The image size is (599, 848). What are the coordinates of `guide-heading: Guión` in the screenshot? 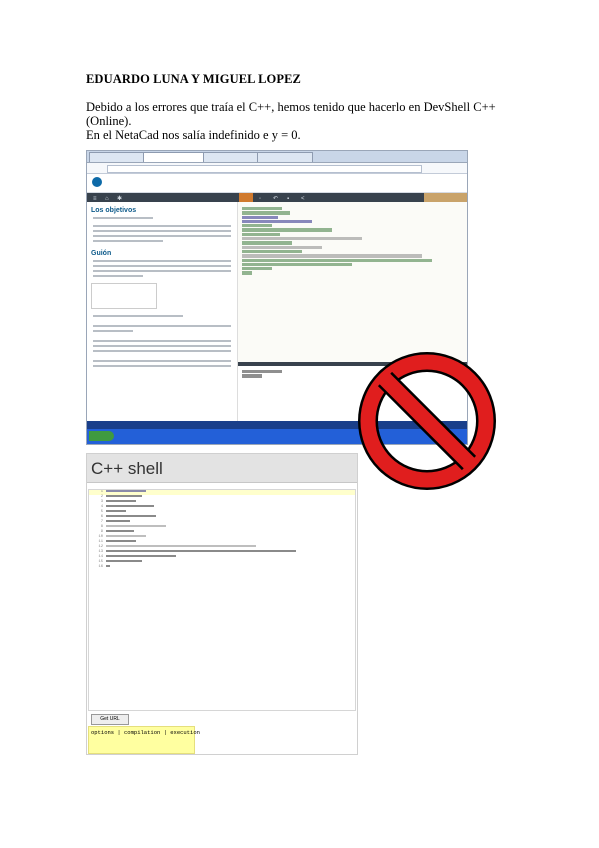 It's located at (101, 253).